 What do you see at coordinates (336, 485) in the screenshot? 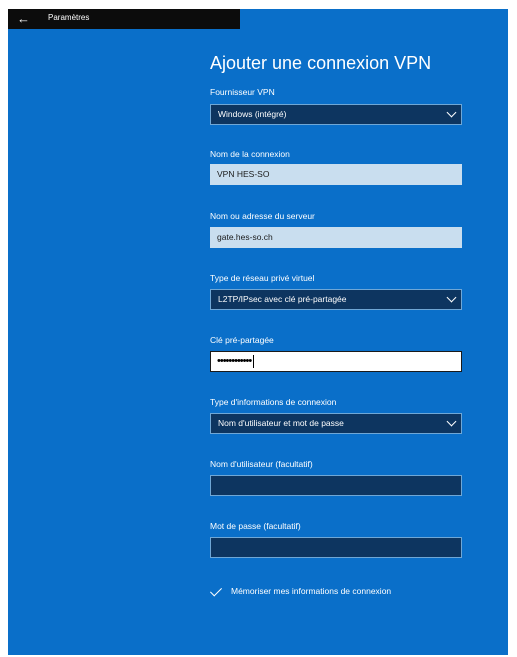
I see `username-field` at bounding box center [336, 485].